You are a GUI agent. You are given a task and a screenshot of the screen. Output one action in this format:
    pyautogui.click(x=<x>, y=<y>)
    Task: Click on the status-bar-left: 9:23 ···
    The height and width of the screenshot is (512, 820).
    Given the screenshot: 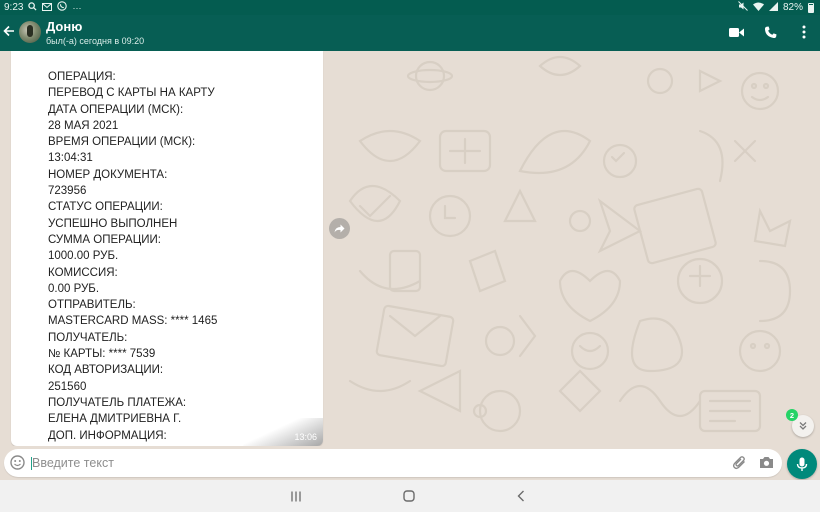 What is the action you would take?
    pyautogui.click(x=42, y=7)
    